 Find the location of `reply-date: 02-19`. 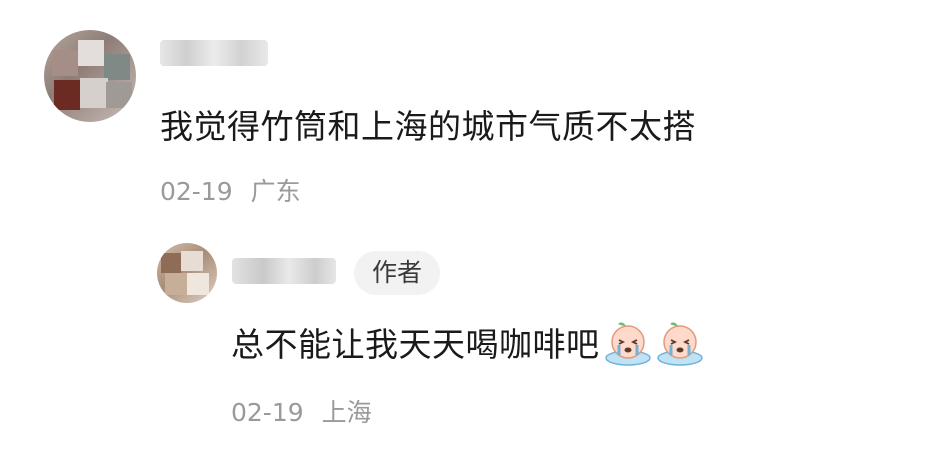

reply-date: 02-19 is located at coordinates (267, 412).